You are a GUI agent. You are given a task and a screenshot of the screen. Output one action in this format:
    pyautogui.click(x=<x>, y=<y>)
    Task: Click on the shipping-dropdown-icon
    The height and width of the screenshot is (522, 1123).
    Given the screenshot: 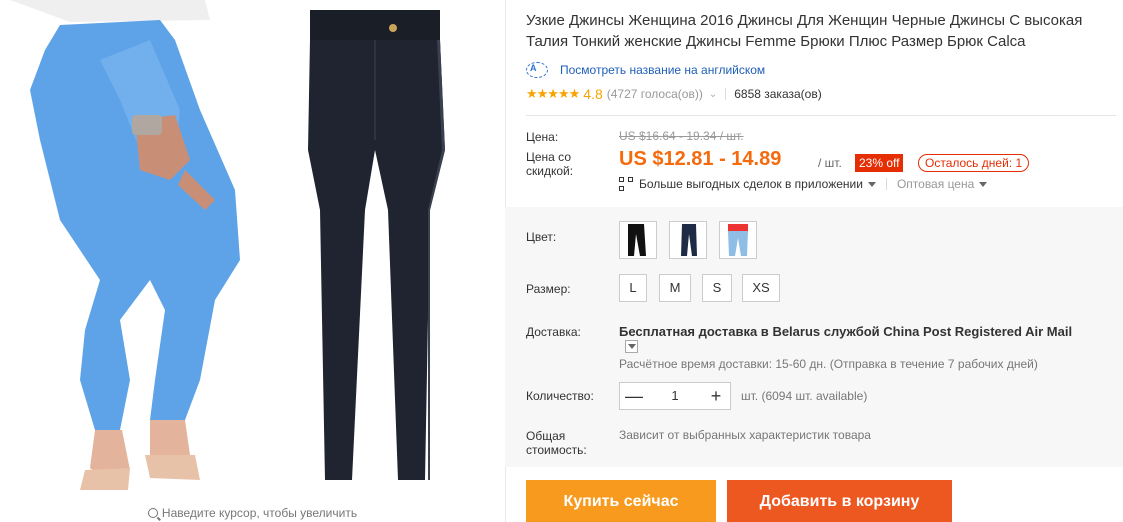 What is the action you would take?
    pyautogui.click(x=631, y=346)
    